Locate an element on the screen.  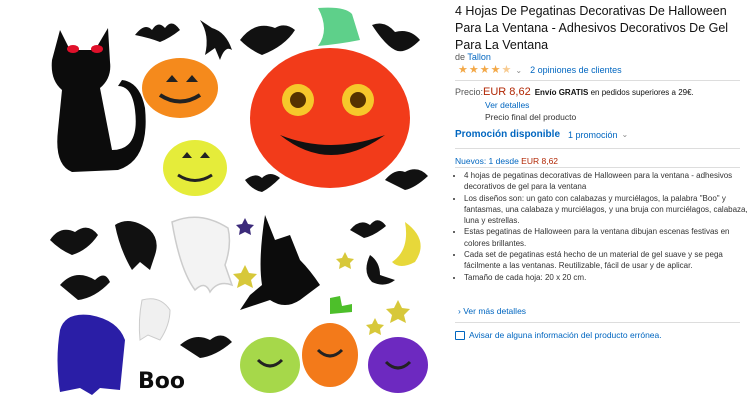
feature-bullet: Tamaño de cada hoja: 20 x 20 cm. is located at coordinates (606, 277).